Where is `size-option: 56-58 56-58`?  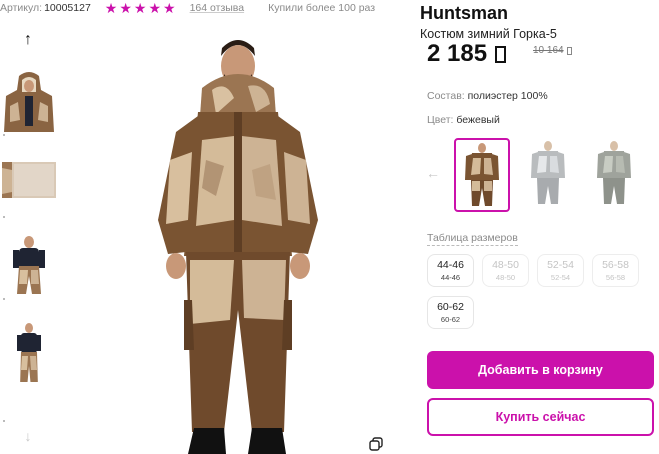 size-option: 56-58 56-58 is located at coordinates (615, 270).